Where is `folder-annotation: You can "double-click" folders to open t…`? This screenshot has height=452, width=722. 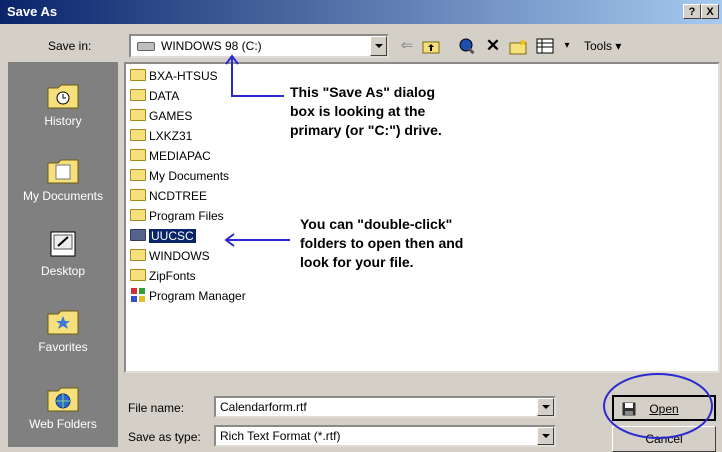 folder-annotation: You can "double-click" folders to open t… is located at coordinates (381, 243).